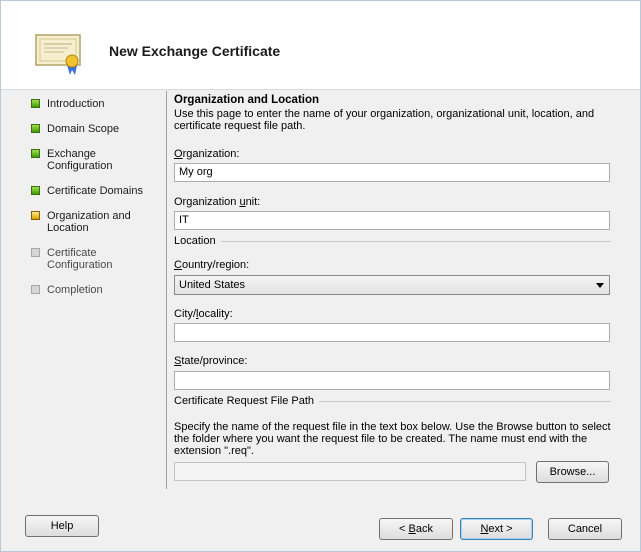 The height and width of the screenshot is (552, 641). I want to click on file-path-field, so click(350, 471).